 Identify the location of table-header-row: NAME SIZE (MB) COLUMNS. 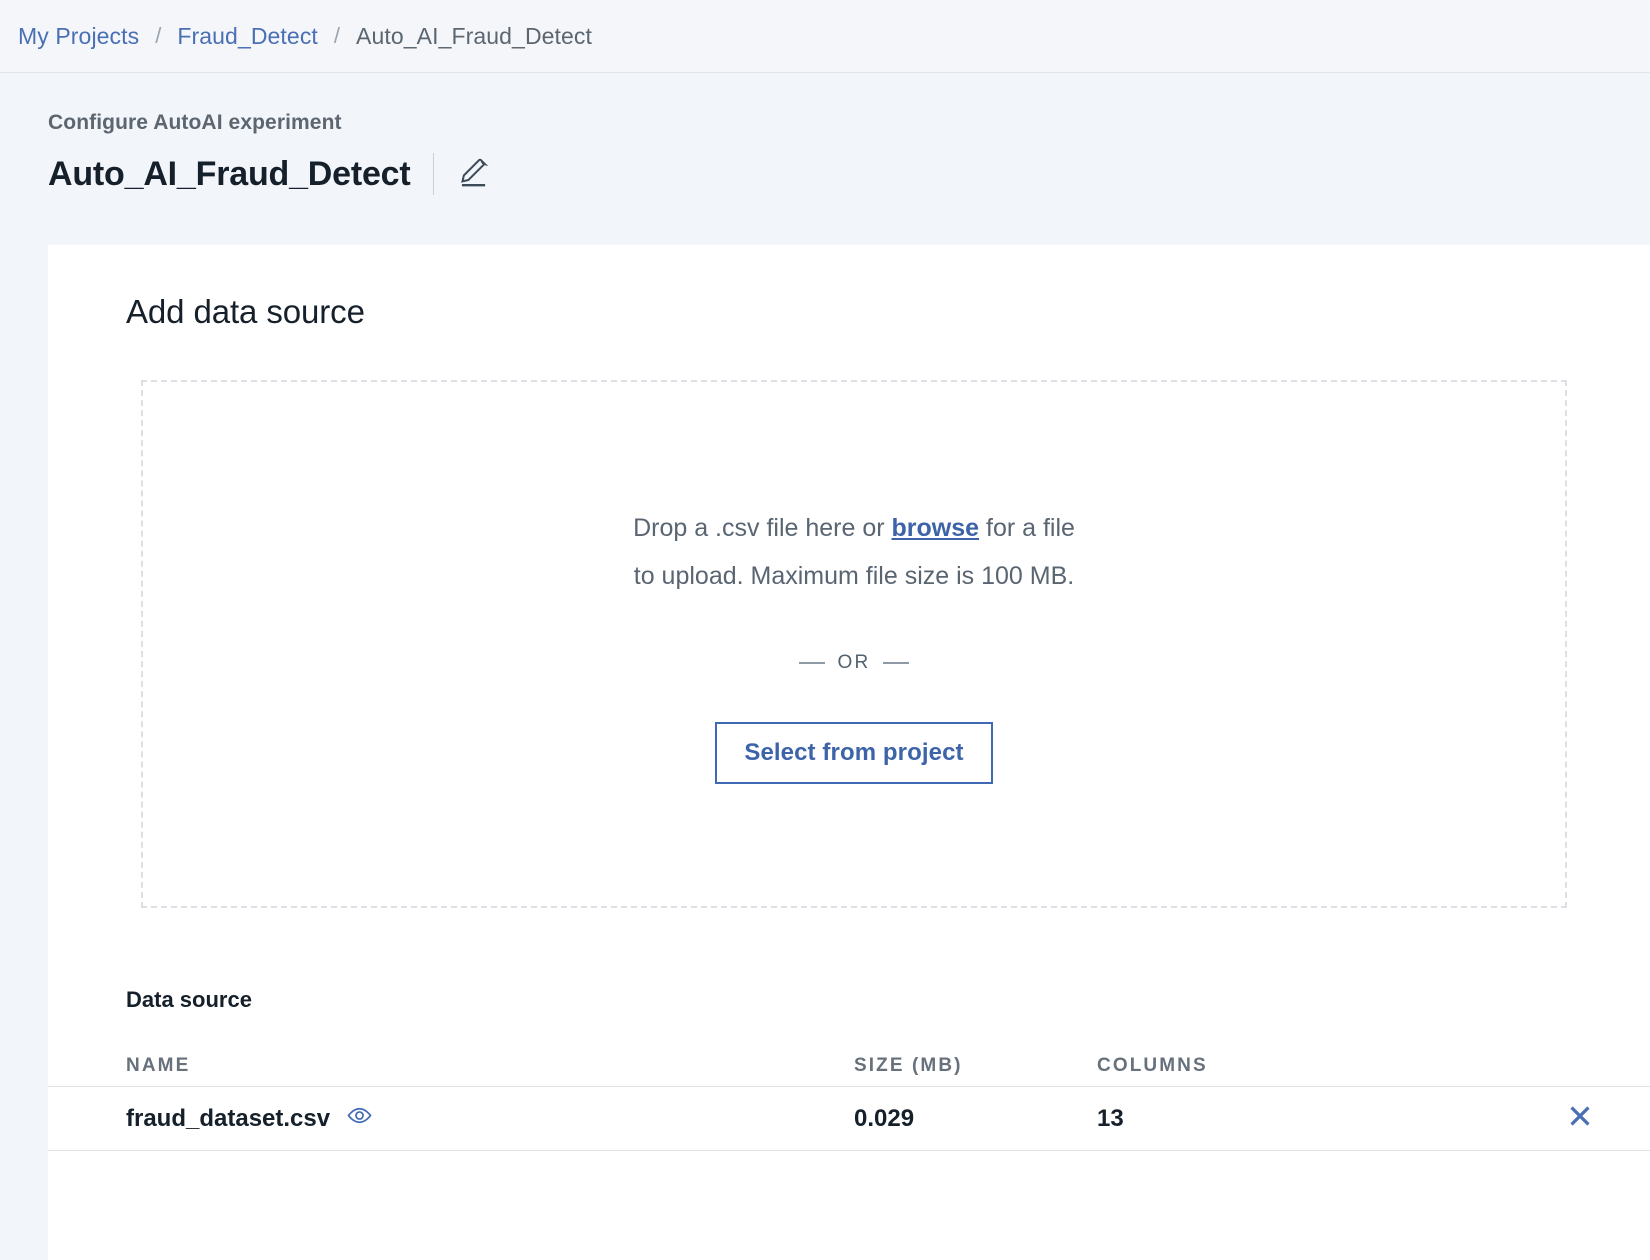
(849, 1066).